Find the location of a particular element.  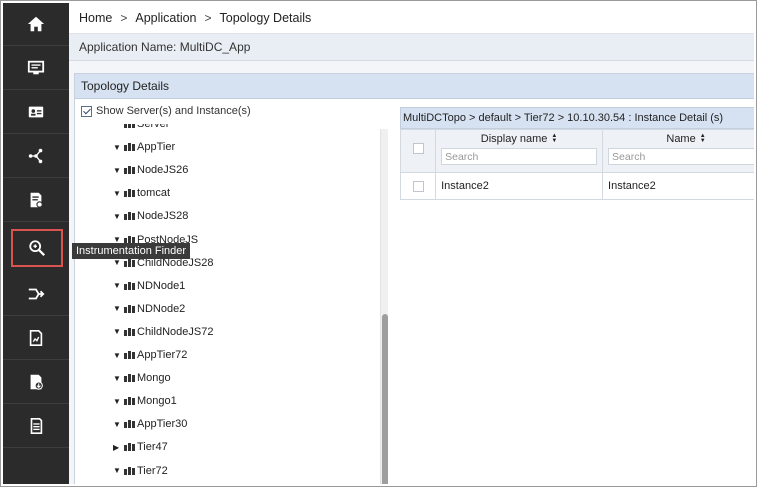

sidebar is located at coordinates (36, 243).